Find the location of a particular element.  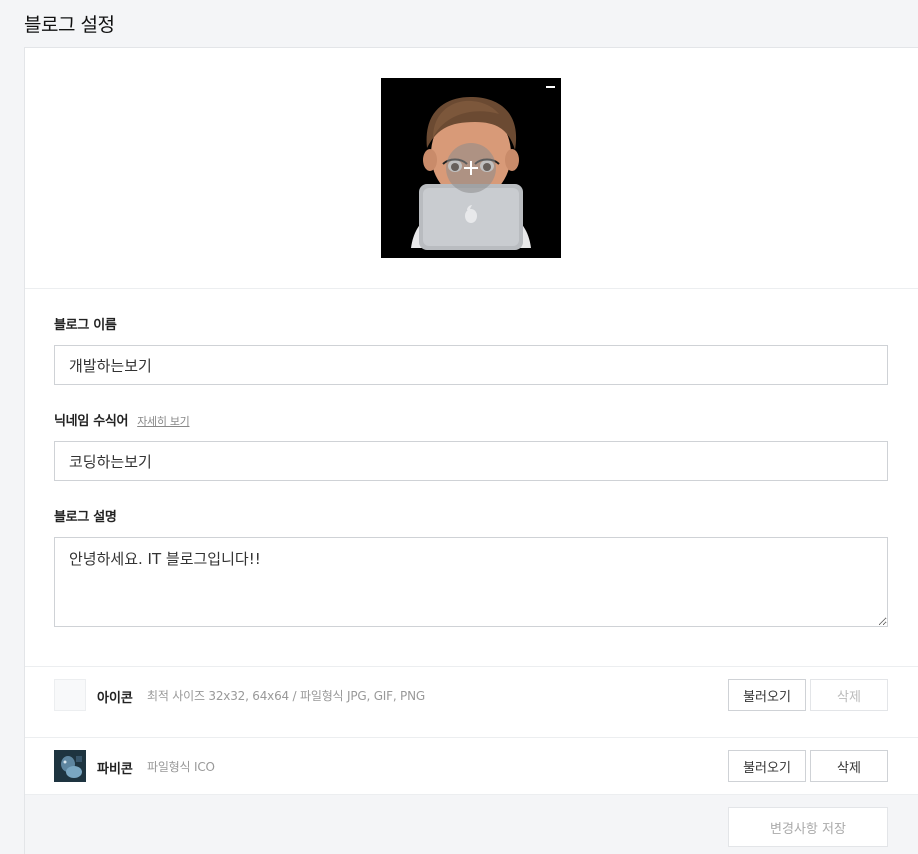

footer: 변경사항 저장 is located at coordinates (471, 824).